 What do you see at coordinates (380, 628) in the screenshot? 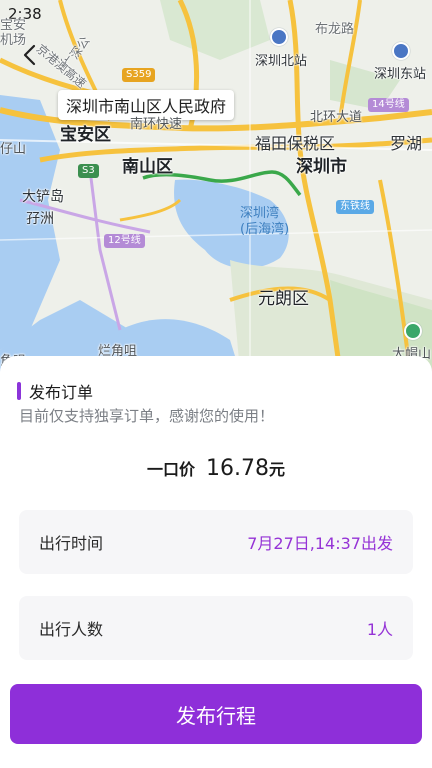
I see `passenger-count-value: 1人` at bounding box center [380, 628].